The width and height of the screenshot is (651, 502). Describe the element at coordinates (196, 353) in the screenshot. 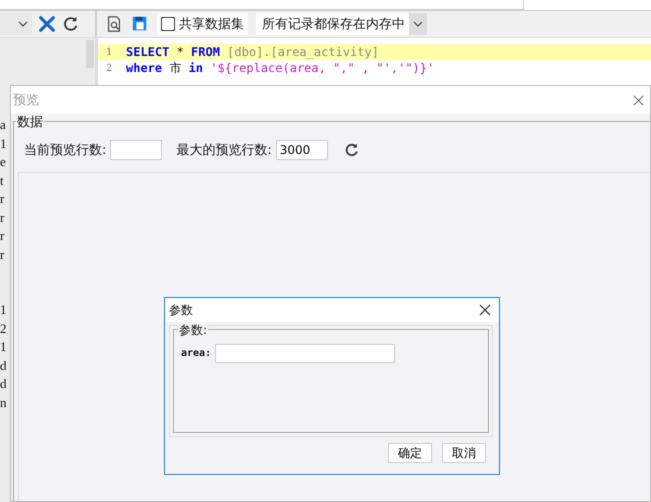

I see `field-label: area:` at that location.